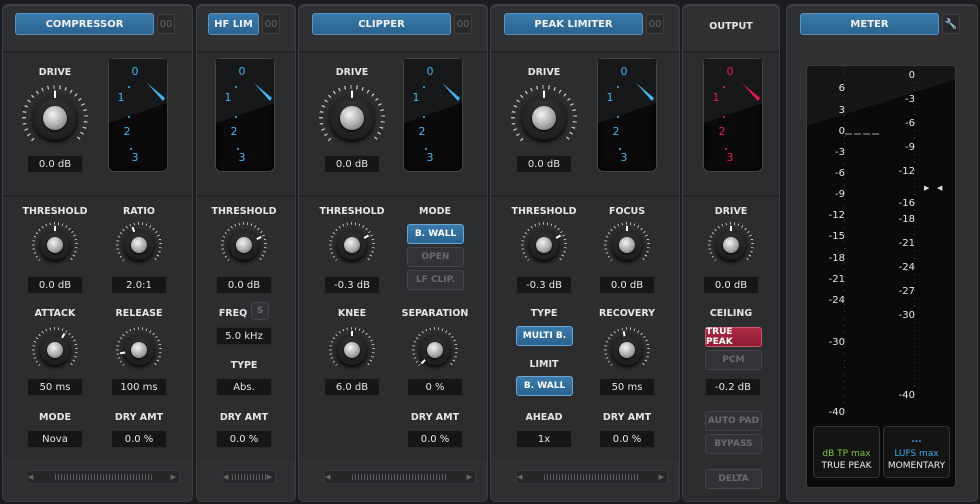 Image resolution: width=980 pixels, height=504 pixels. Describe the element at coordinates (166, 24) in the screenshot. I see `compressor-oversampling: 00` at that location.